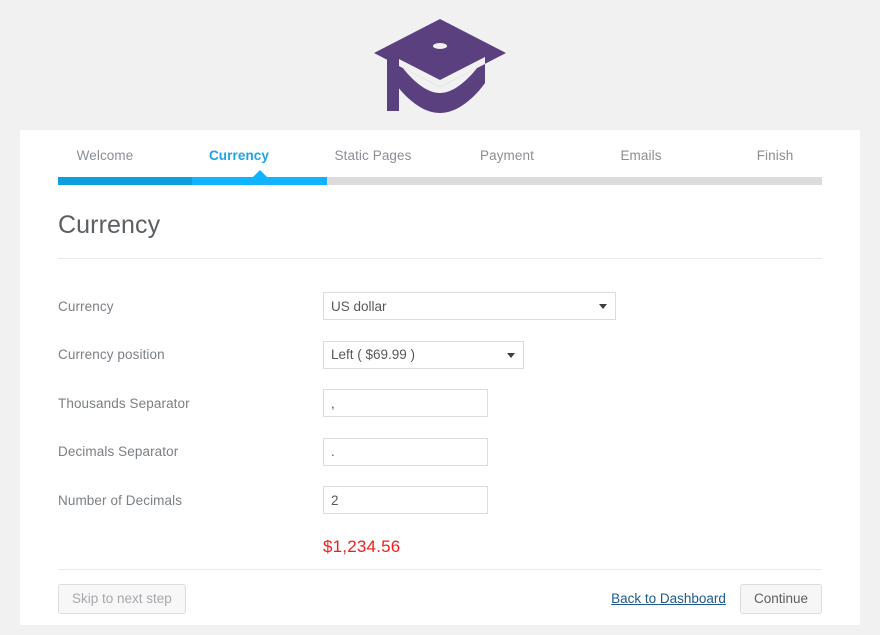  I want to click on currency-position-select-wrapper: Left ( $69.99 ), so click(423, 354).